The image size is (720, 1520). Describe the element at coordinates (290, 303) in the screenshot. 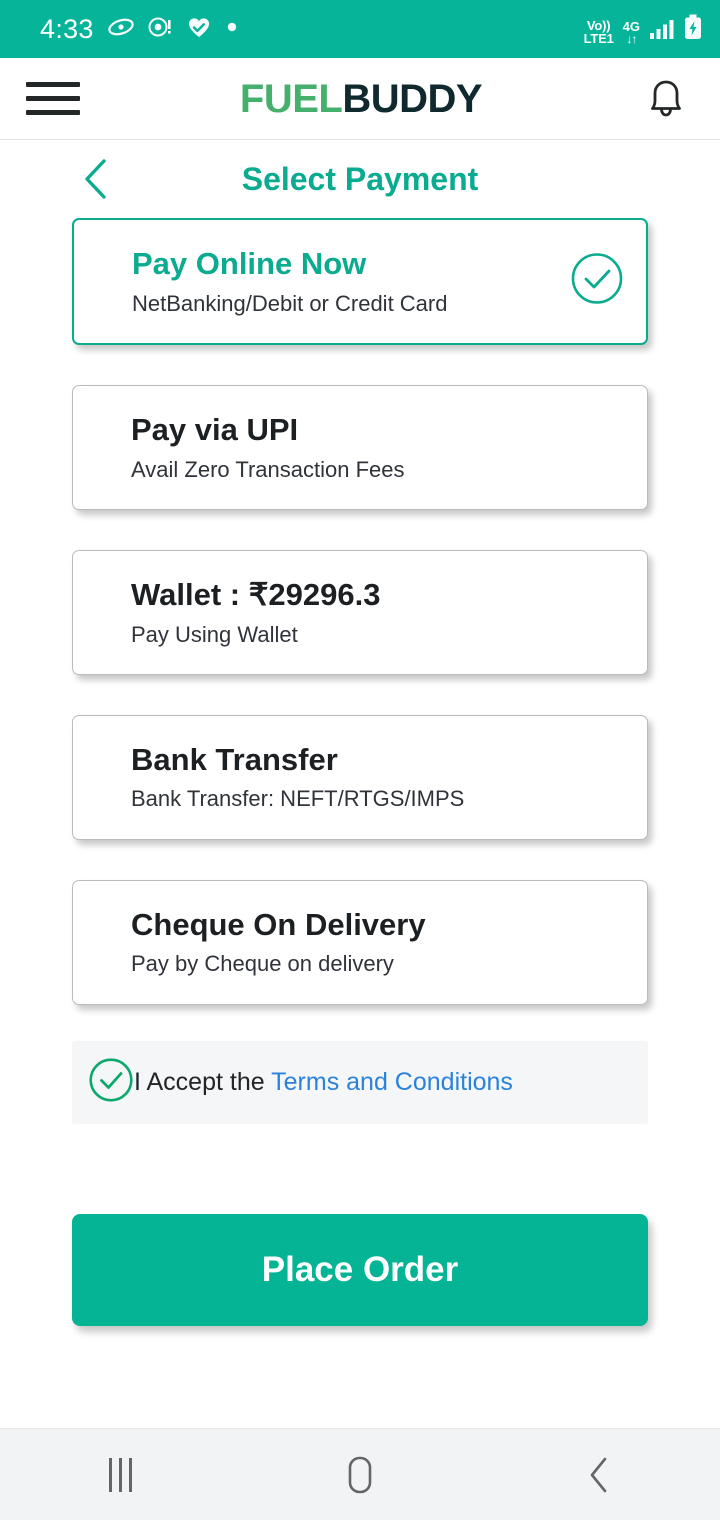

I see `payment-option-subtitle: NetBanking/Debit or Credit Card` at that location.